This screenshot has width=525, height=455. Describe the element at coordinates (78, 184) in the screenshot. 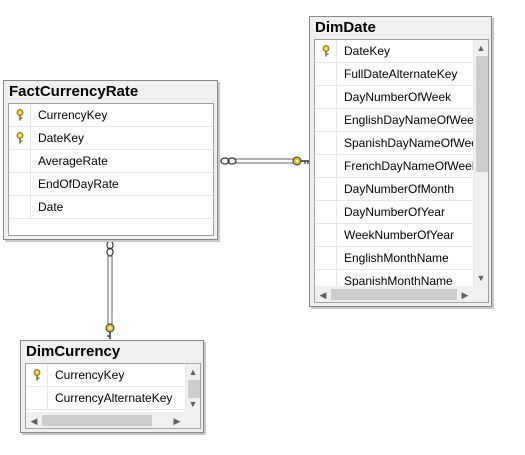

I see `column-name: EndOfDayRate` at that location.